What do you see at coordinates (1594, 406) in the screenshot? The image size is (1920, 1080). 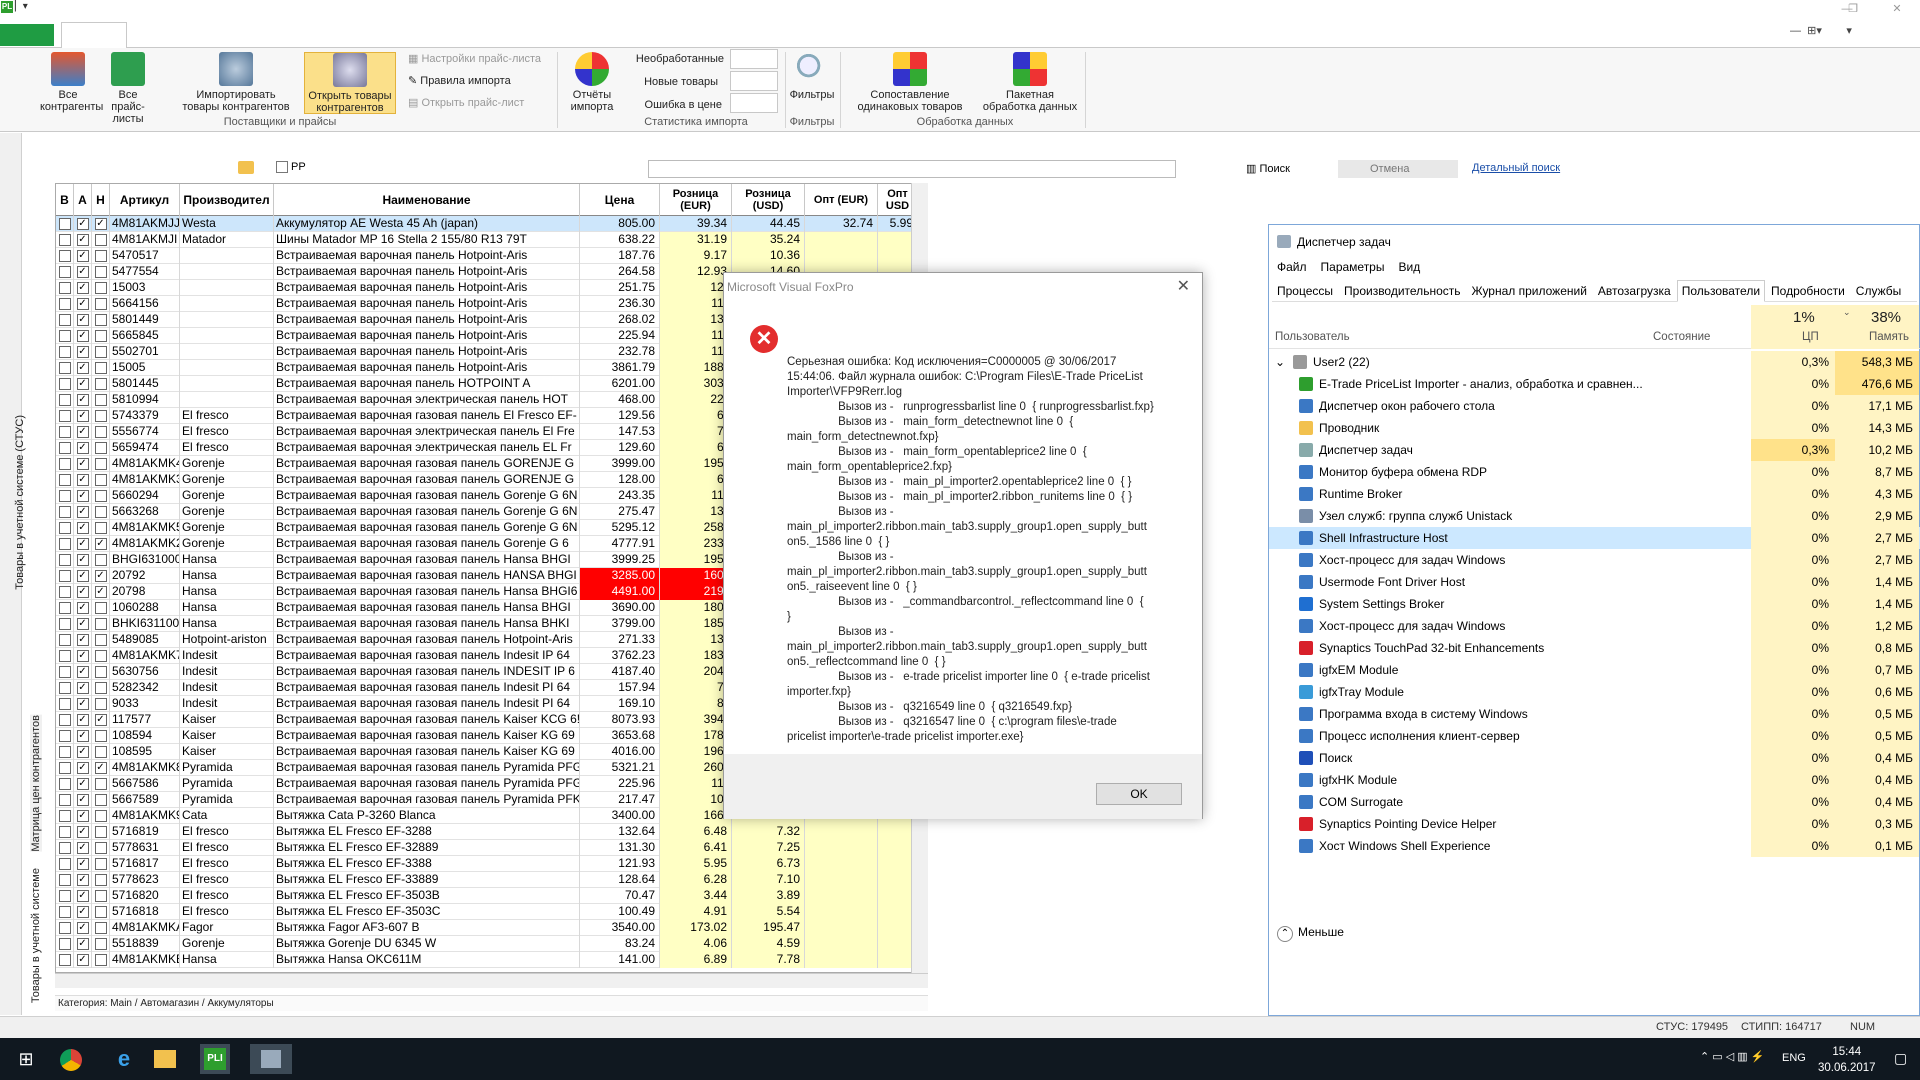 I see `process-row: Диспетчер окон рабочего стола 0% 17,1 МБ` at bounding box center [1594, 406].